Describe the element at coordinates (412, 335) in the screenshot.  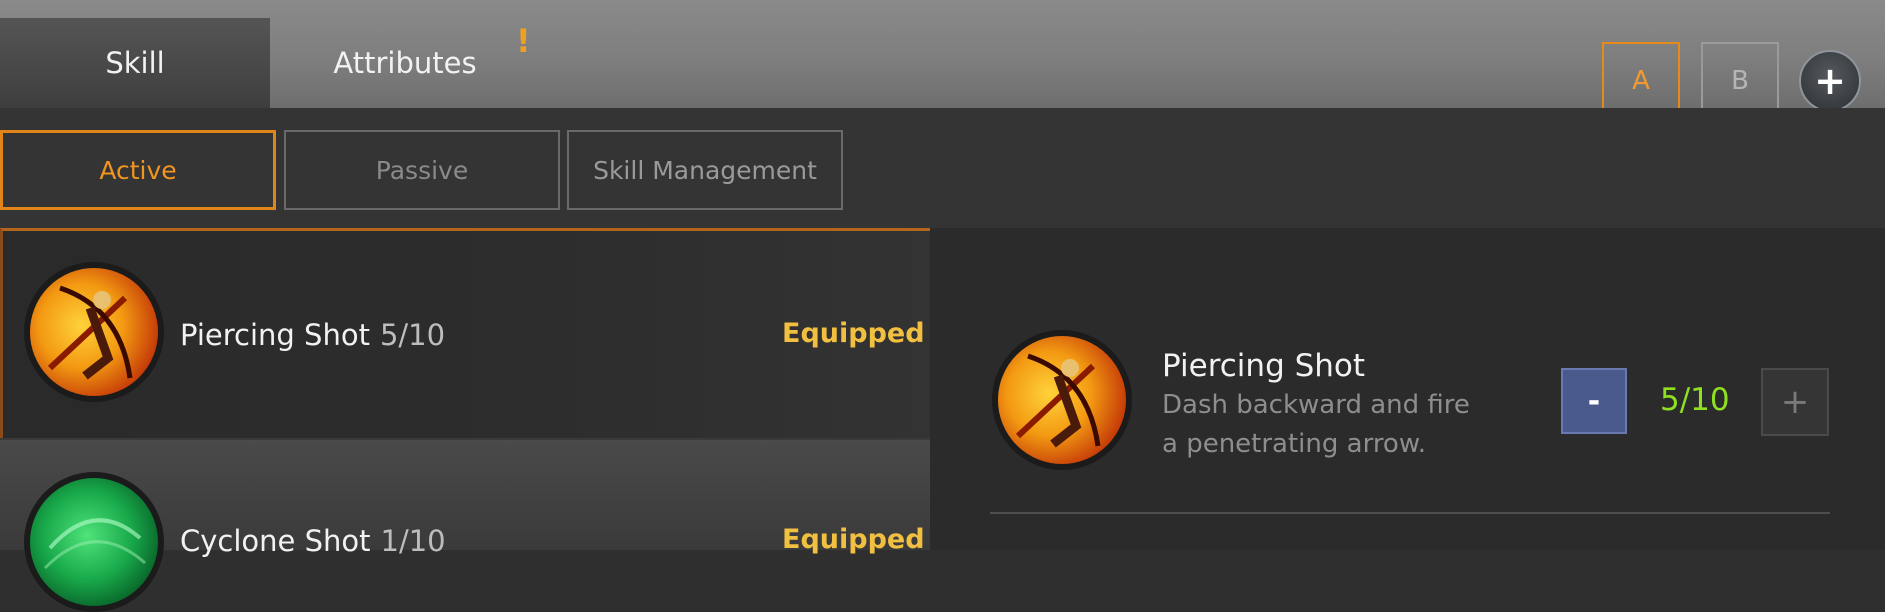
I see `skill-level: 5/10` at that location.